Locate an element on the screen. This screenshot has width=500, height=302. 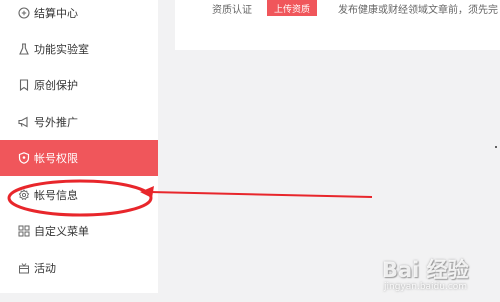
sidebar-item-label: 自定义菜单 is located at coordinates (61, 231).